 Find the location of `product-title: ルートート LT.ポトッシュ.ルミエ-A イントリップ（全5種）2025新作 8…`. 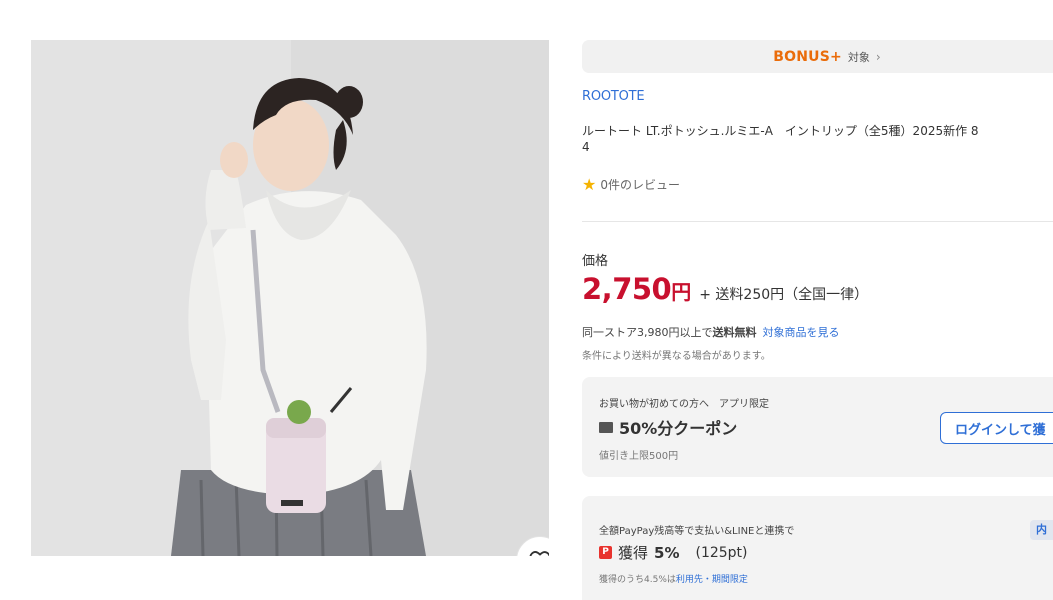

product-title: ルートート LT.ポトッシュ.ルミエ-A イントリップ（全5種）2025新作 8… is located at coordinates (780, 139).